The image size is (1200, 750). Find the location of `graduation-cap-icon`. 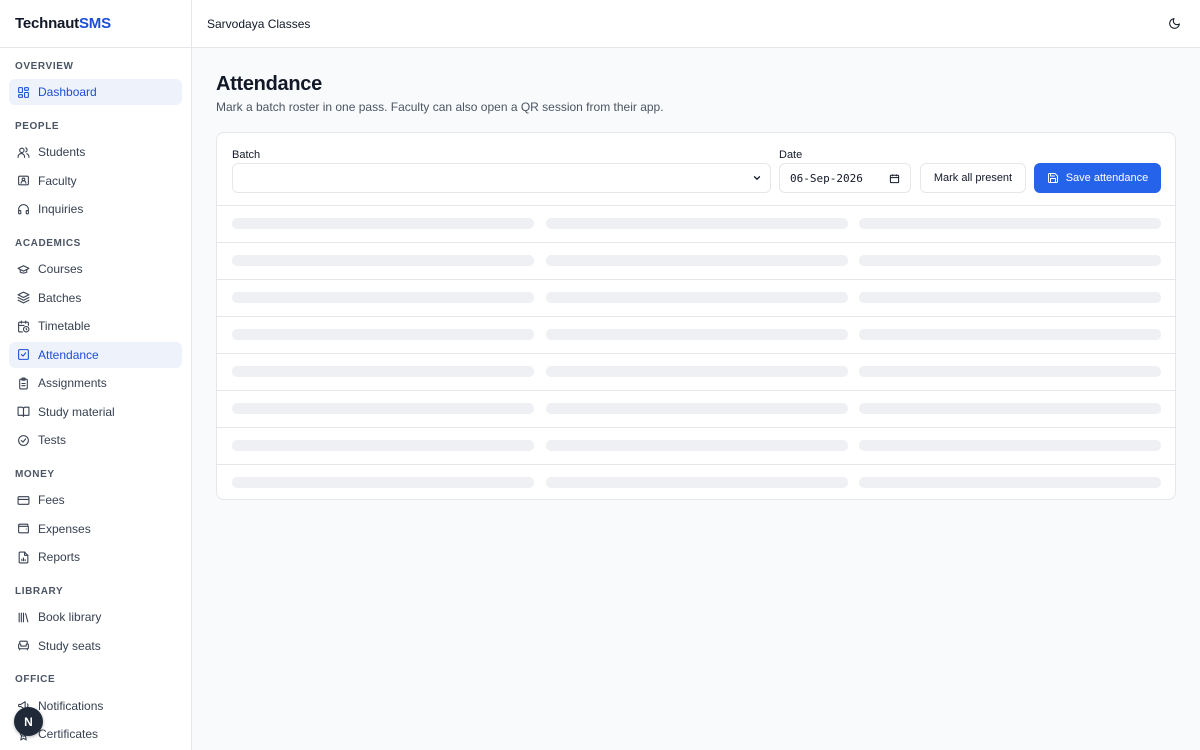

graduation-cap-icon is located at coordinates (23, 269).